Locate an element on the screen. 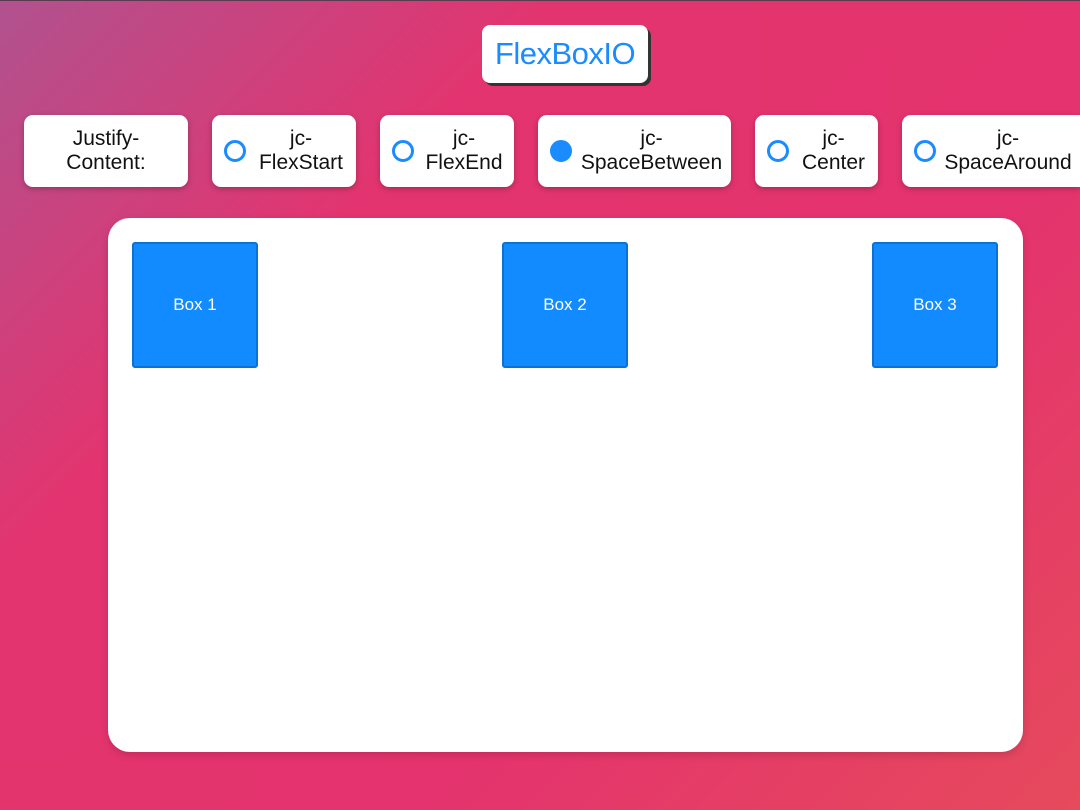 The width and height of the screenshot is (1080, 810). flex-box-2: Box 2 is located at coordinates (565, 305).